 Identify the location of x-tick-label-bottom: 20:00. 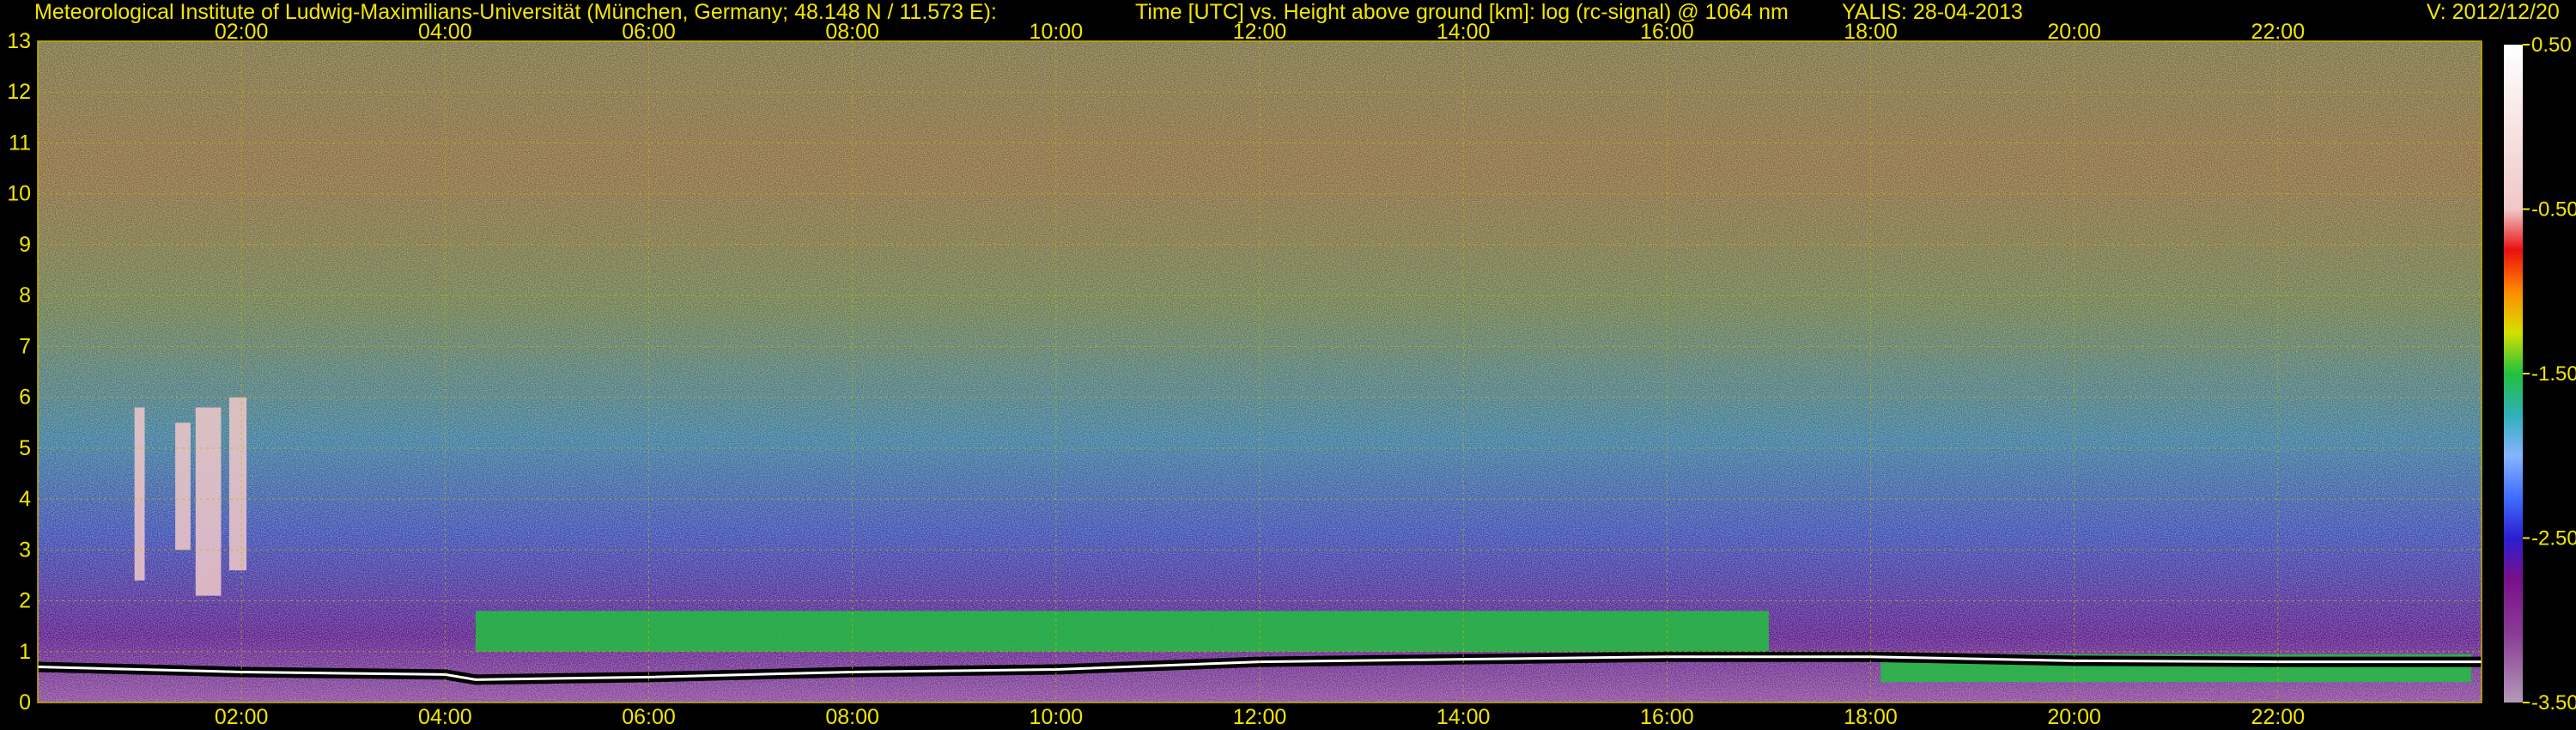
(2074, 717).